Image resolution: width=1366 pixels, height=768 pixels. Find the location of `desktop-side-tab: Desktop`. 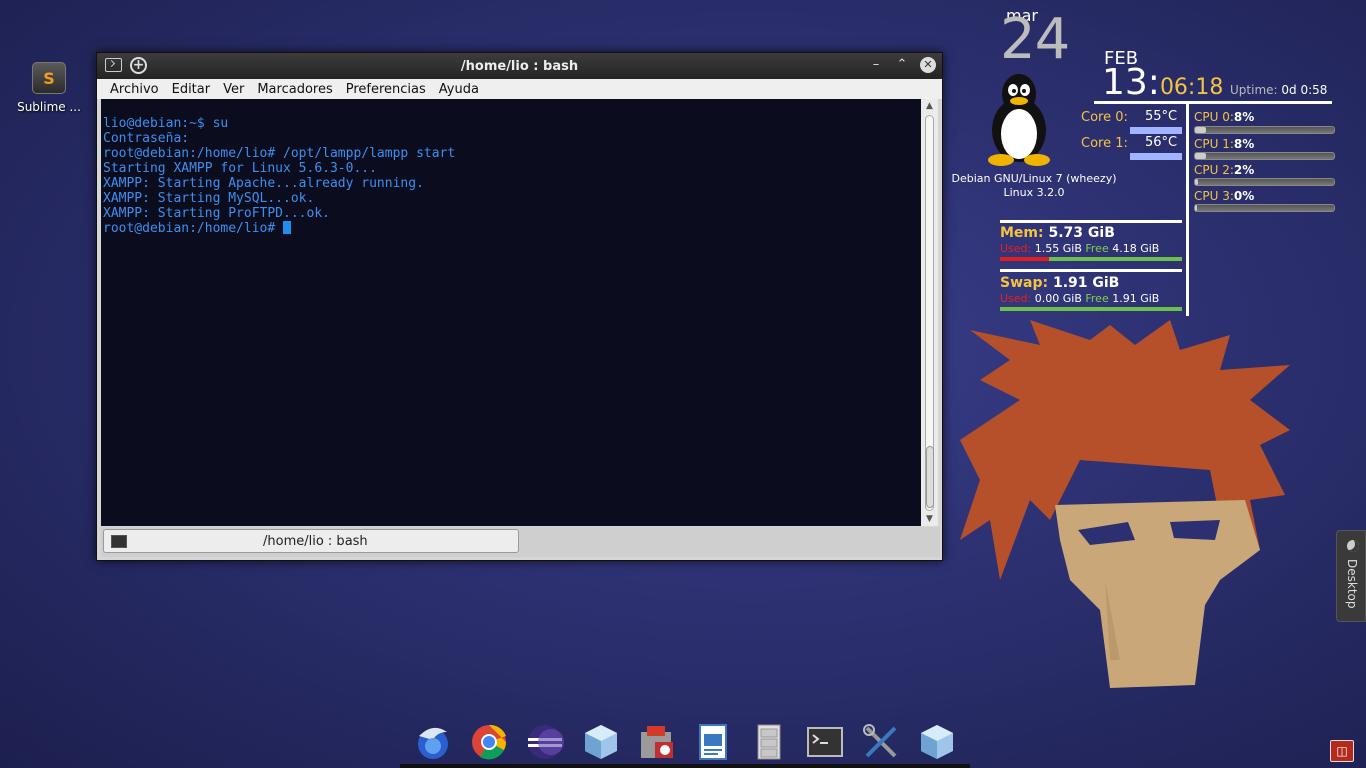

desktop-side-tab: Desktop is located at coordinates (1351, 576).